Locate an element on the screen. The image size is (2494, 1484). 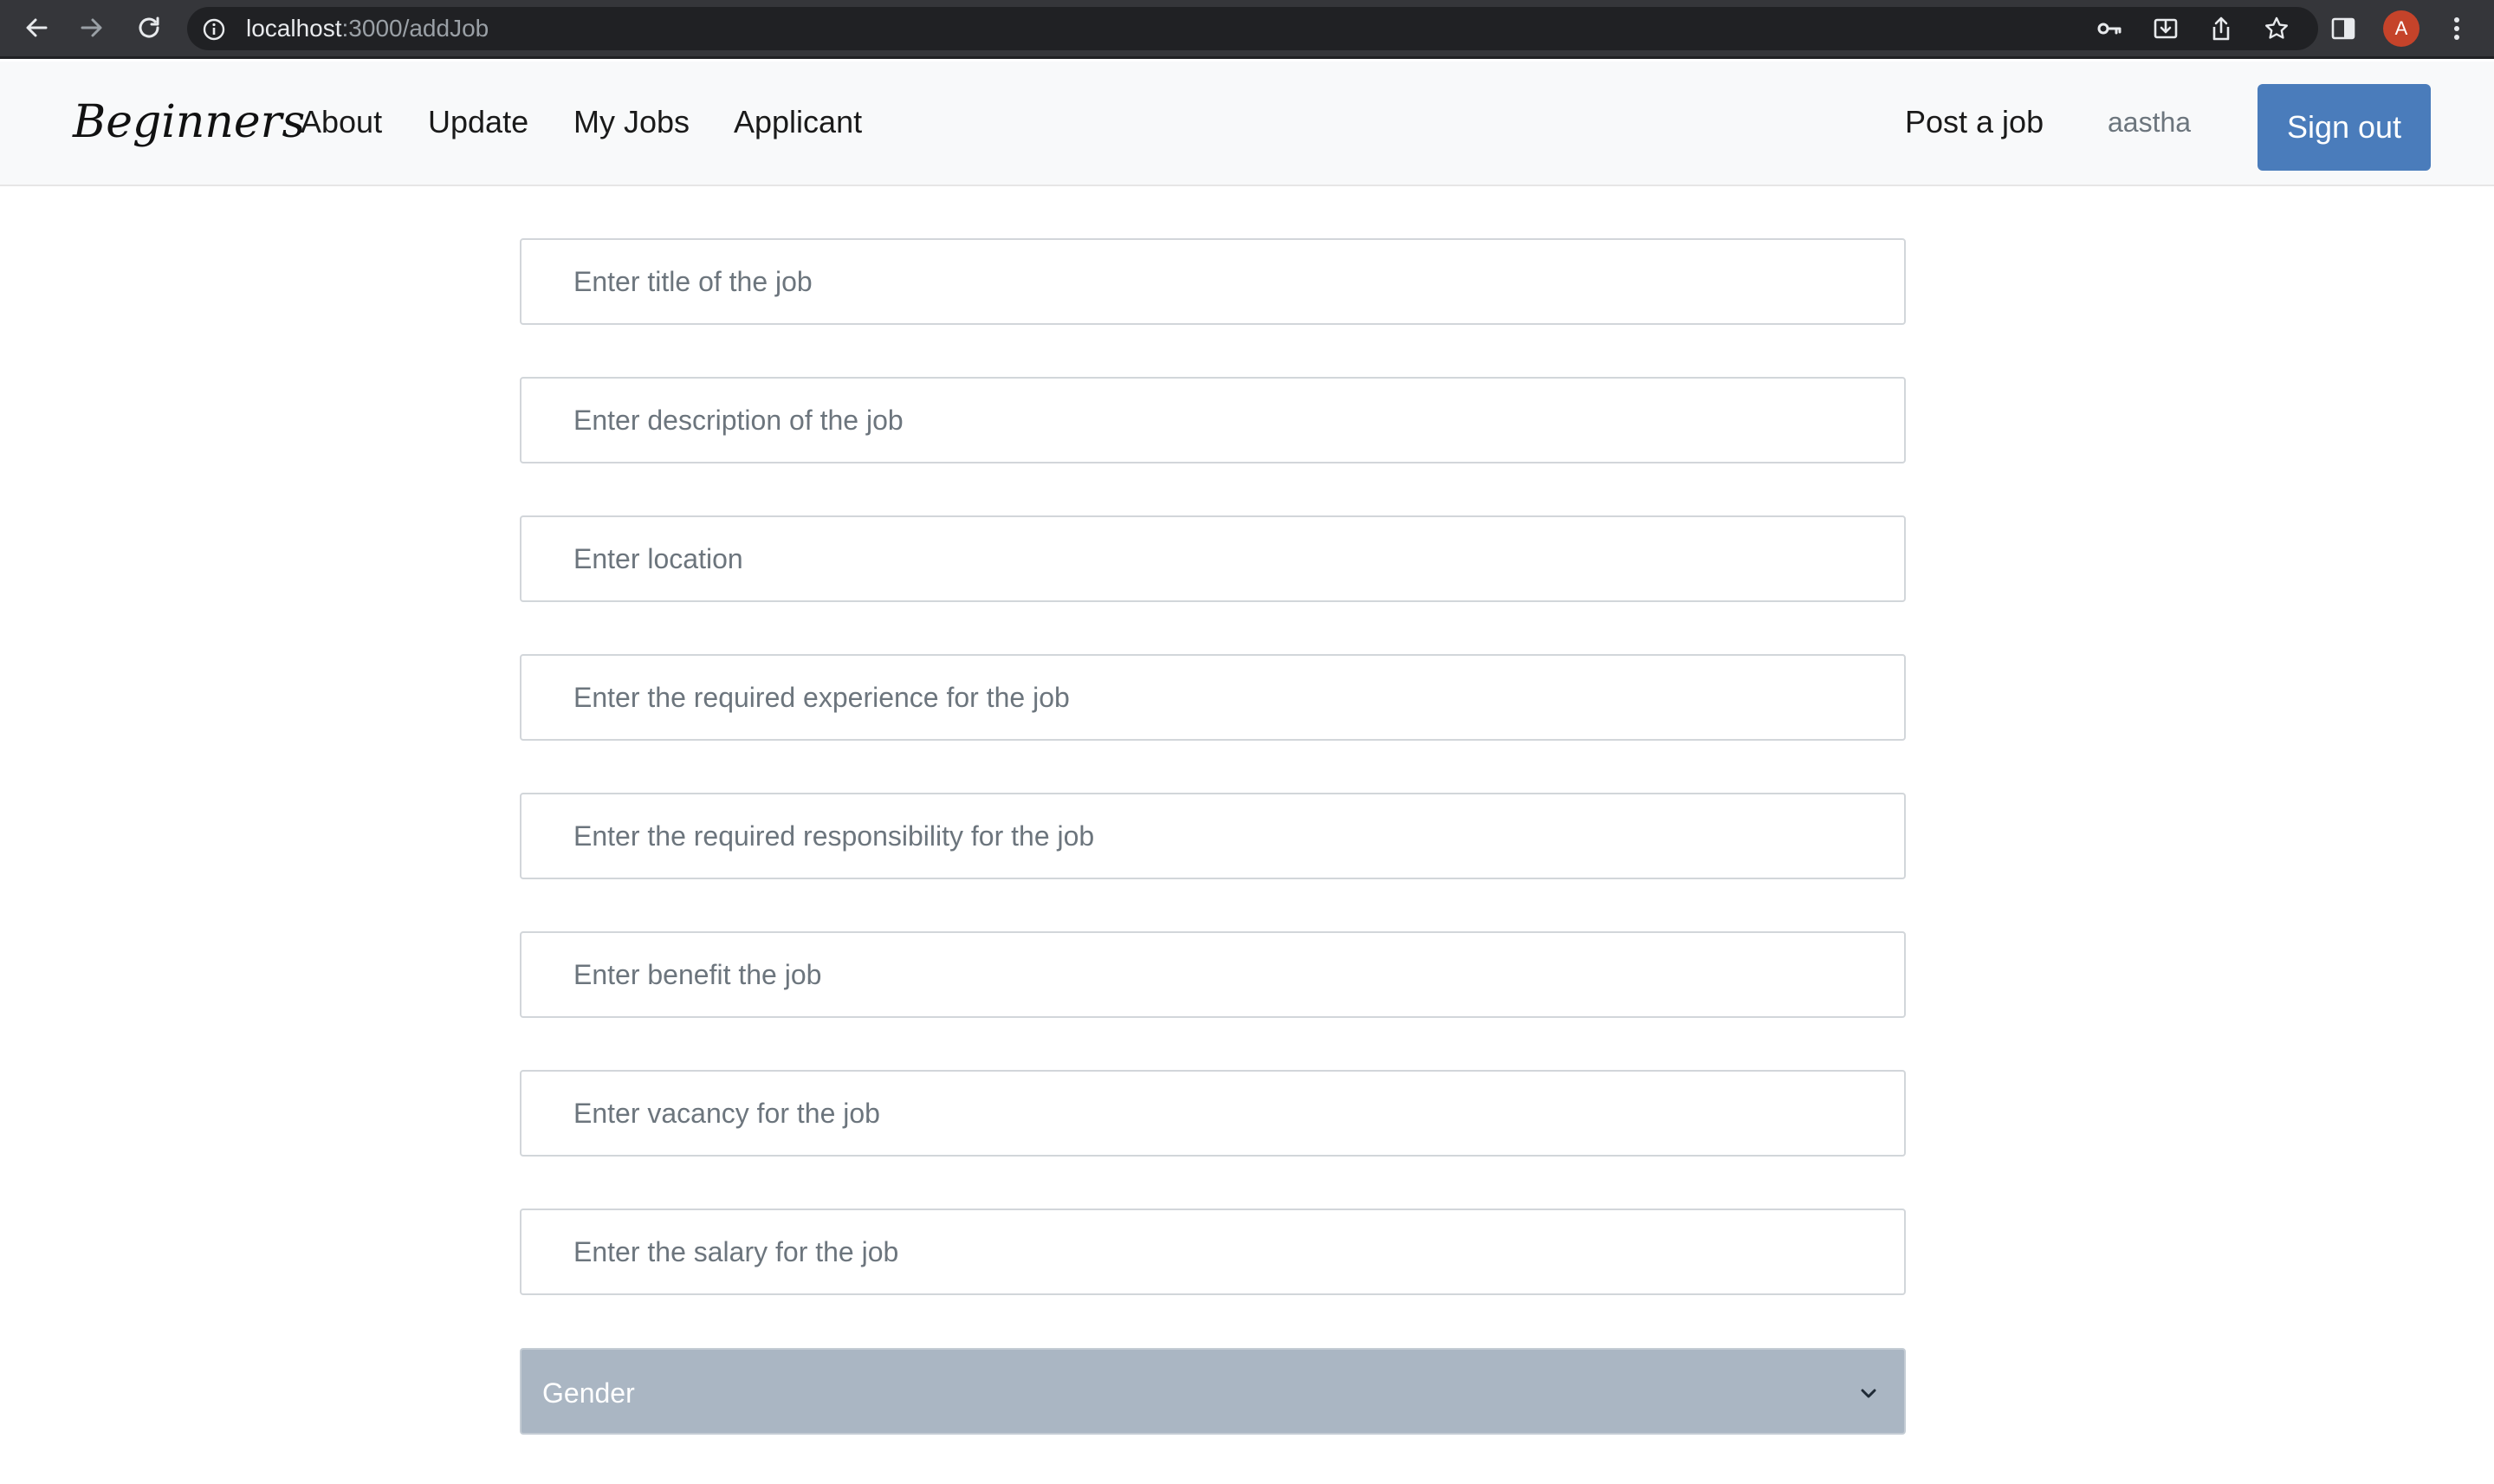
username: aastha is located at coordinates (2150, 122).